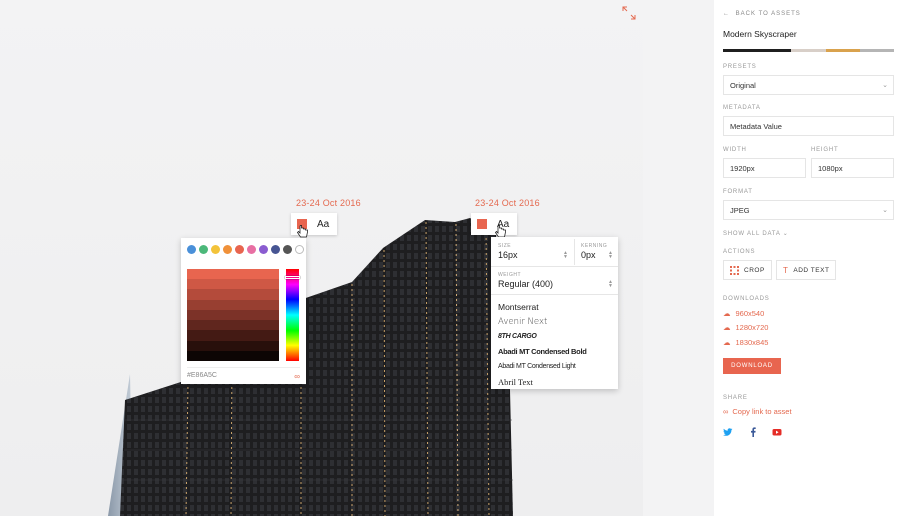  I want to click on height-value: 1080px, so click(830, 168).